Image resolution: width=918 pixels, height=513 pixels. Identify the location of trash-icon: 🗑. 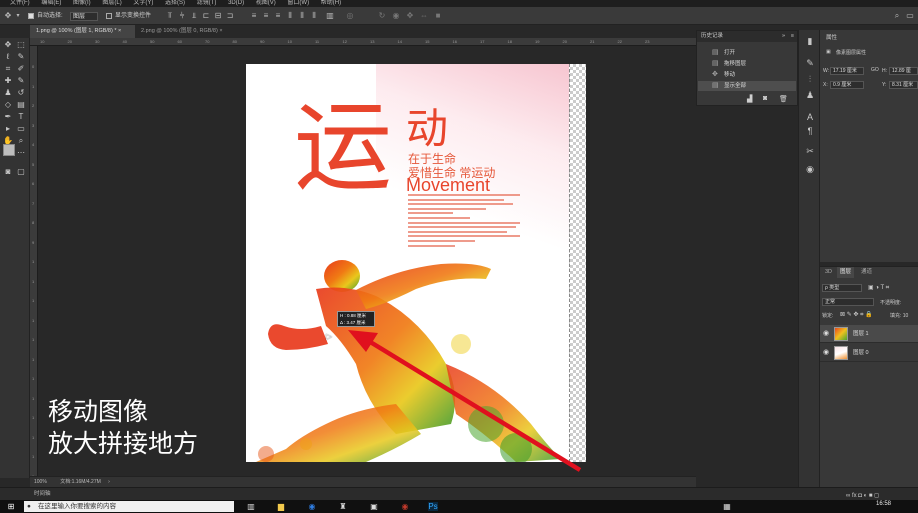
(783, 99).